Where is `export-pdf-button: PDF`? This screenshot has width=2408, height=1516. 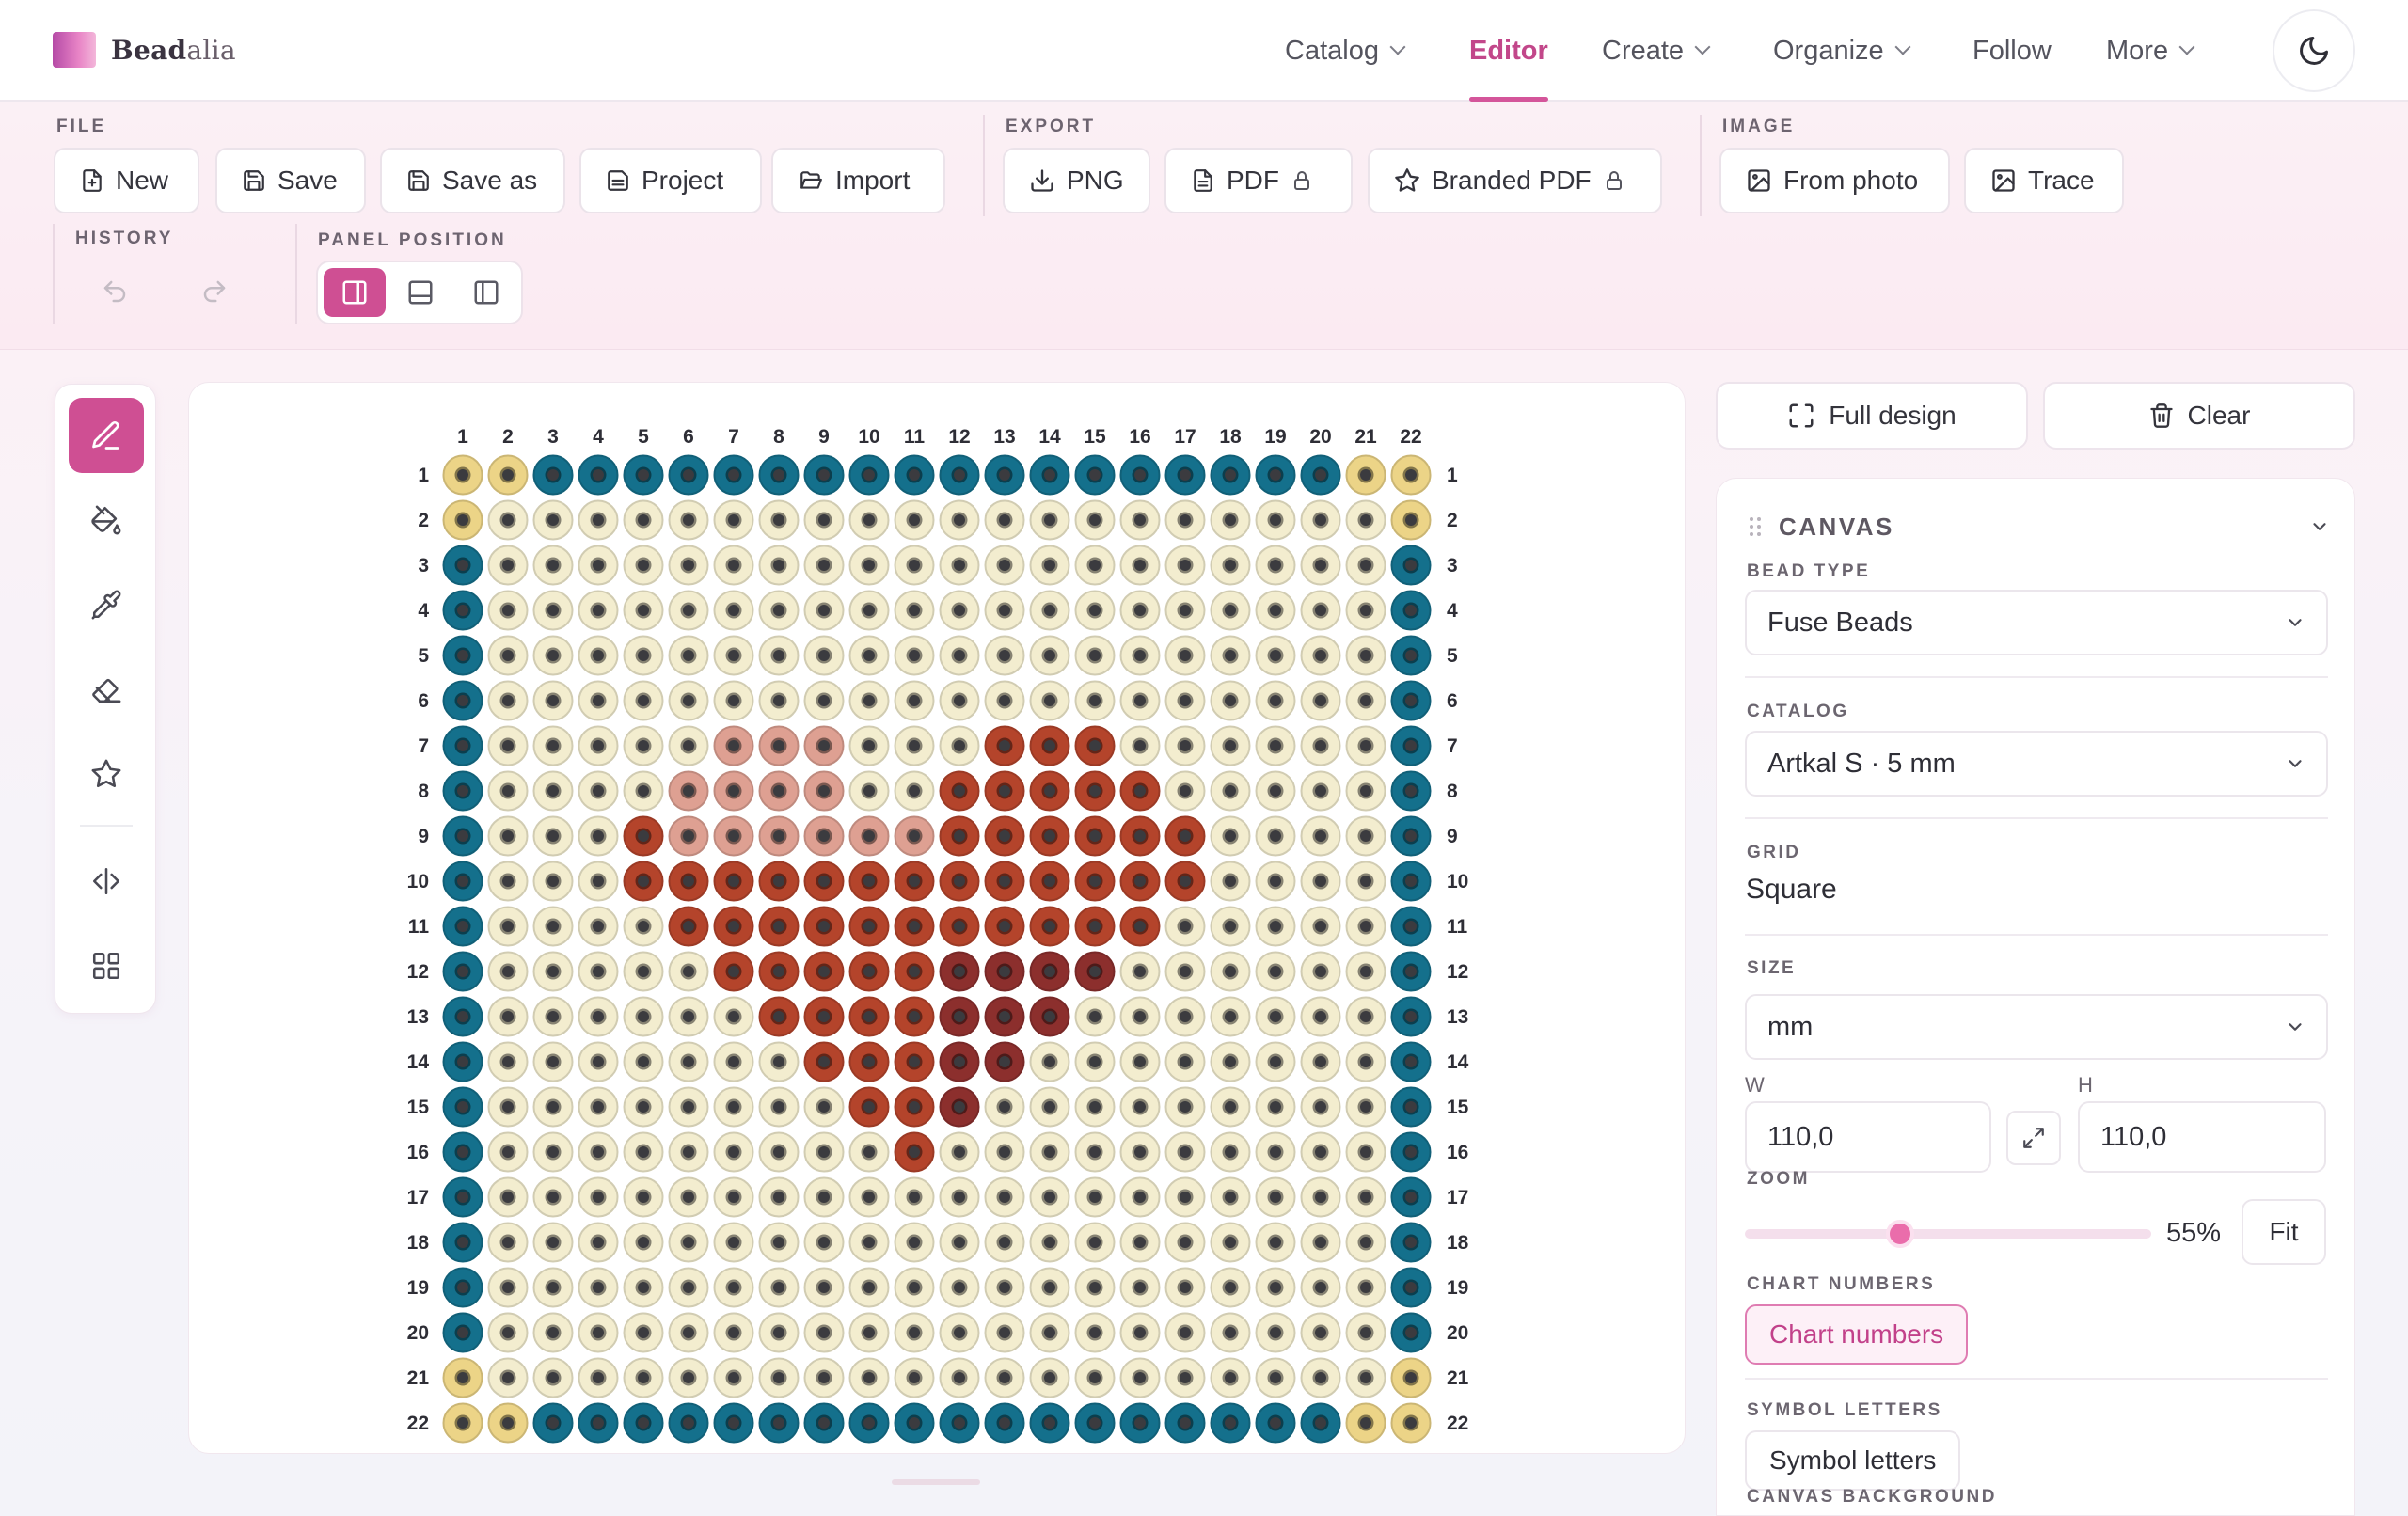
export-pdf-button: PDF is located at coordinates (1258, 180).